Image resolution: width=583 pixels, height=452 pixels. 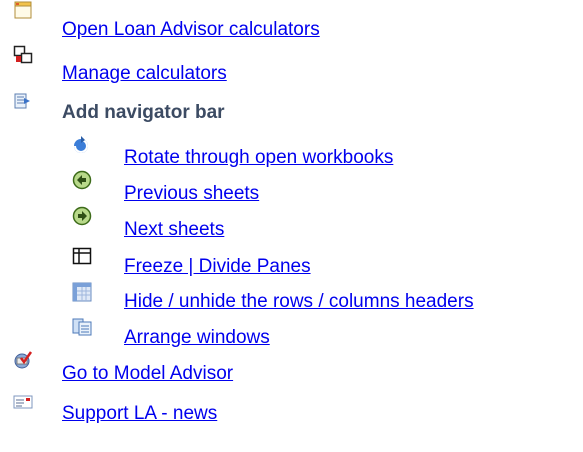 What do you see at coordinates (197, 338) in the screenshot?
I see `arrange-windows-link: Arrange windows` at bounding box center [197, 338].